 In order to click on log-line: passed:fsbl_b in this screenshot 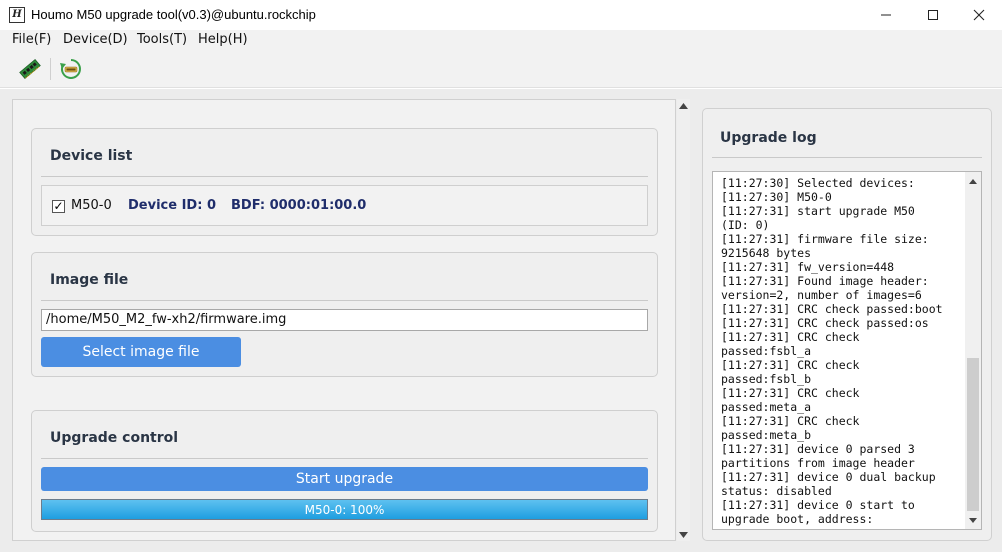, I will do `click(766, 379)`.